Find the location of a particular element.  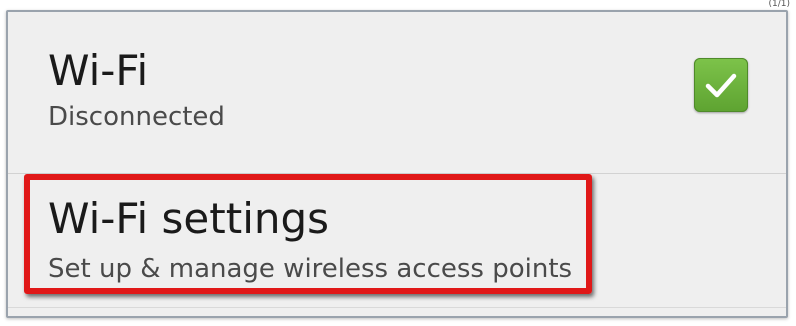

wifi-status: Disconnected is located at coordinates (136, 117).